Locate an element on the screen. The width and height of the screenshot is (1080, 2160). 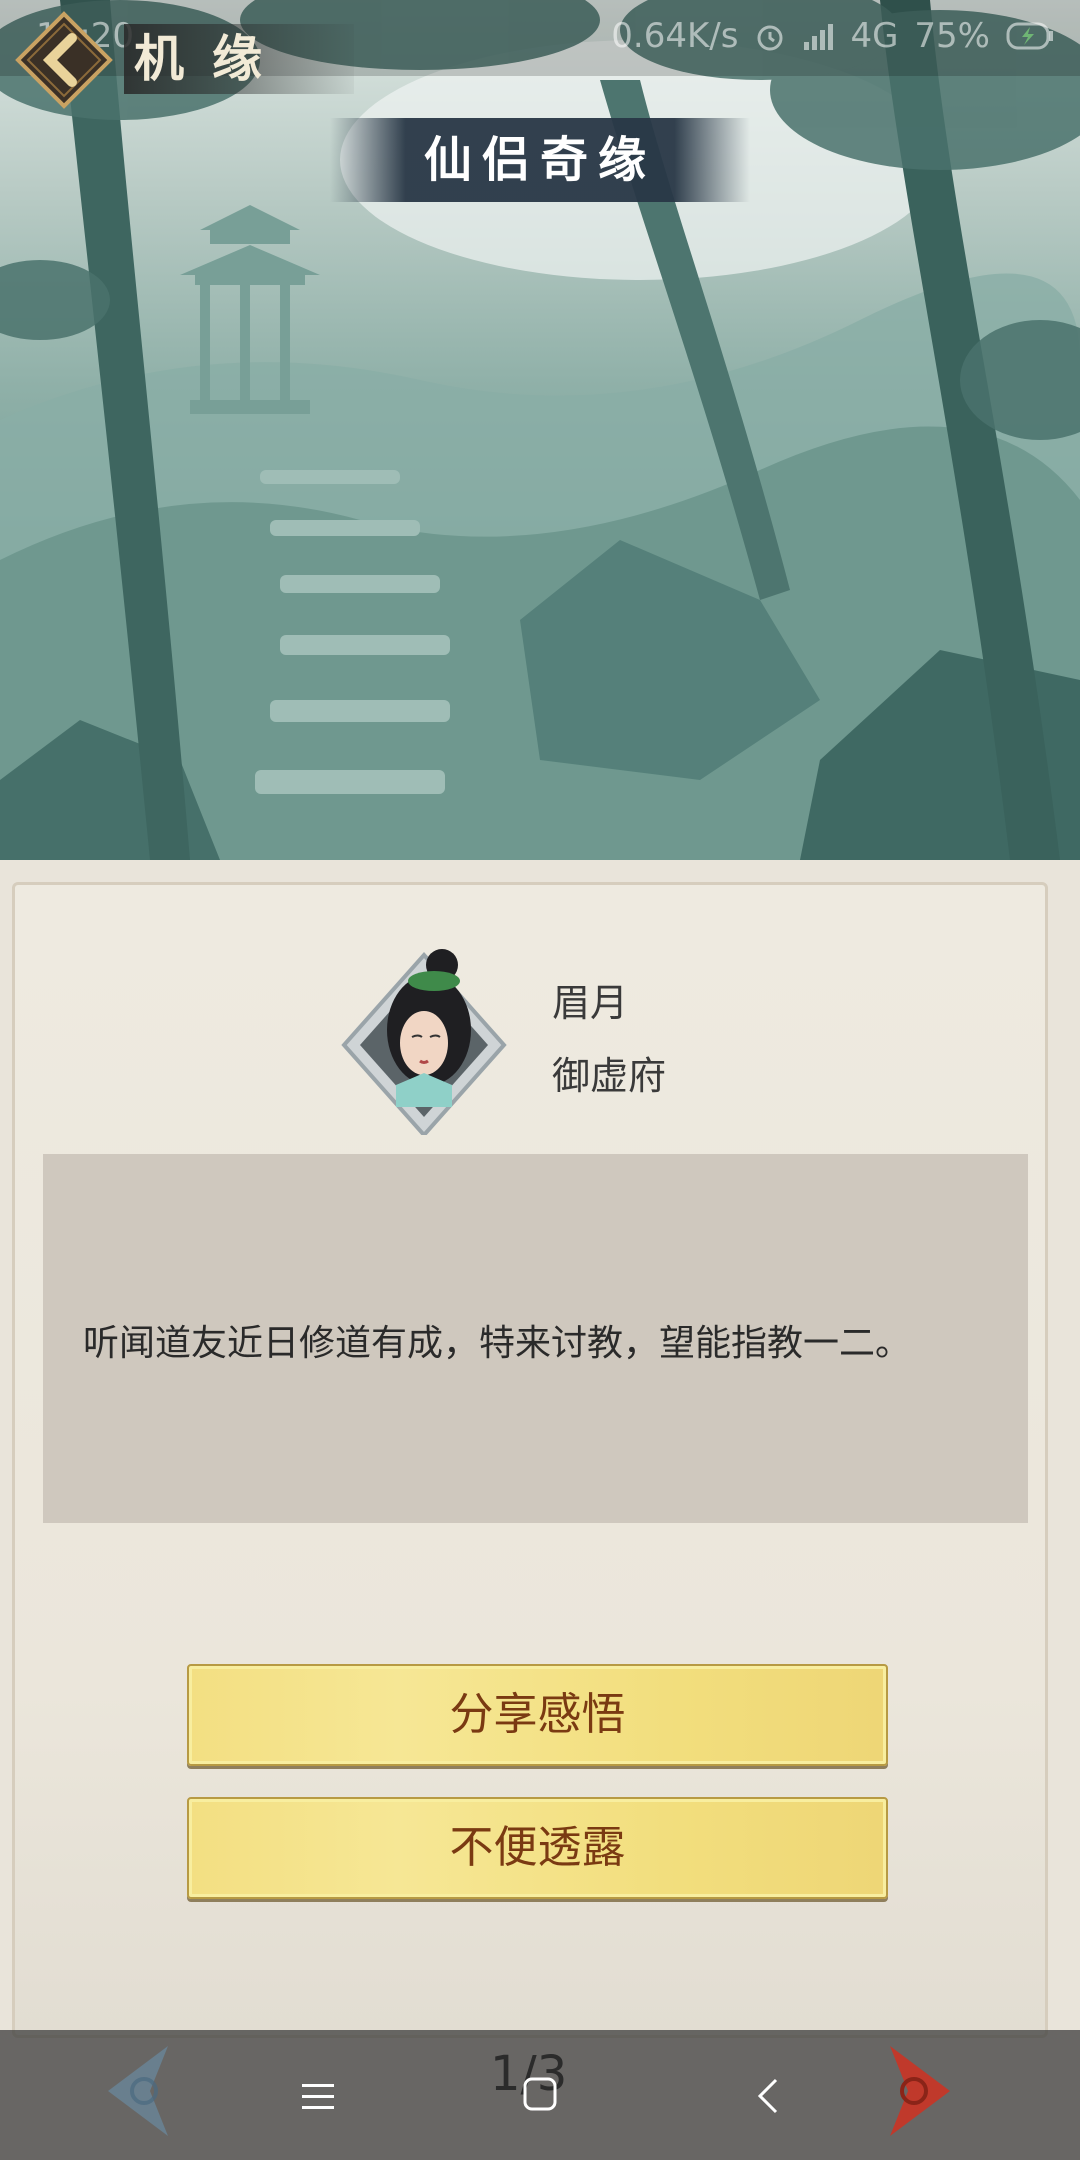
choice-decline-button: 不便透露 is located at coordinates (537, 1848).